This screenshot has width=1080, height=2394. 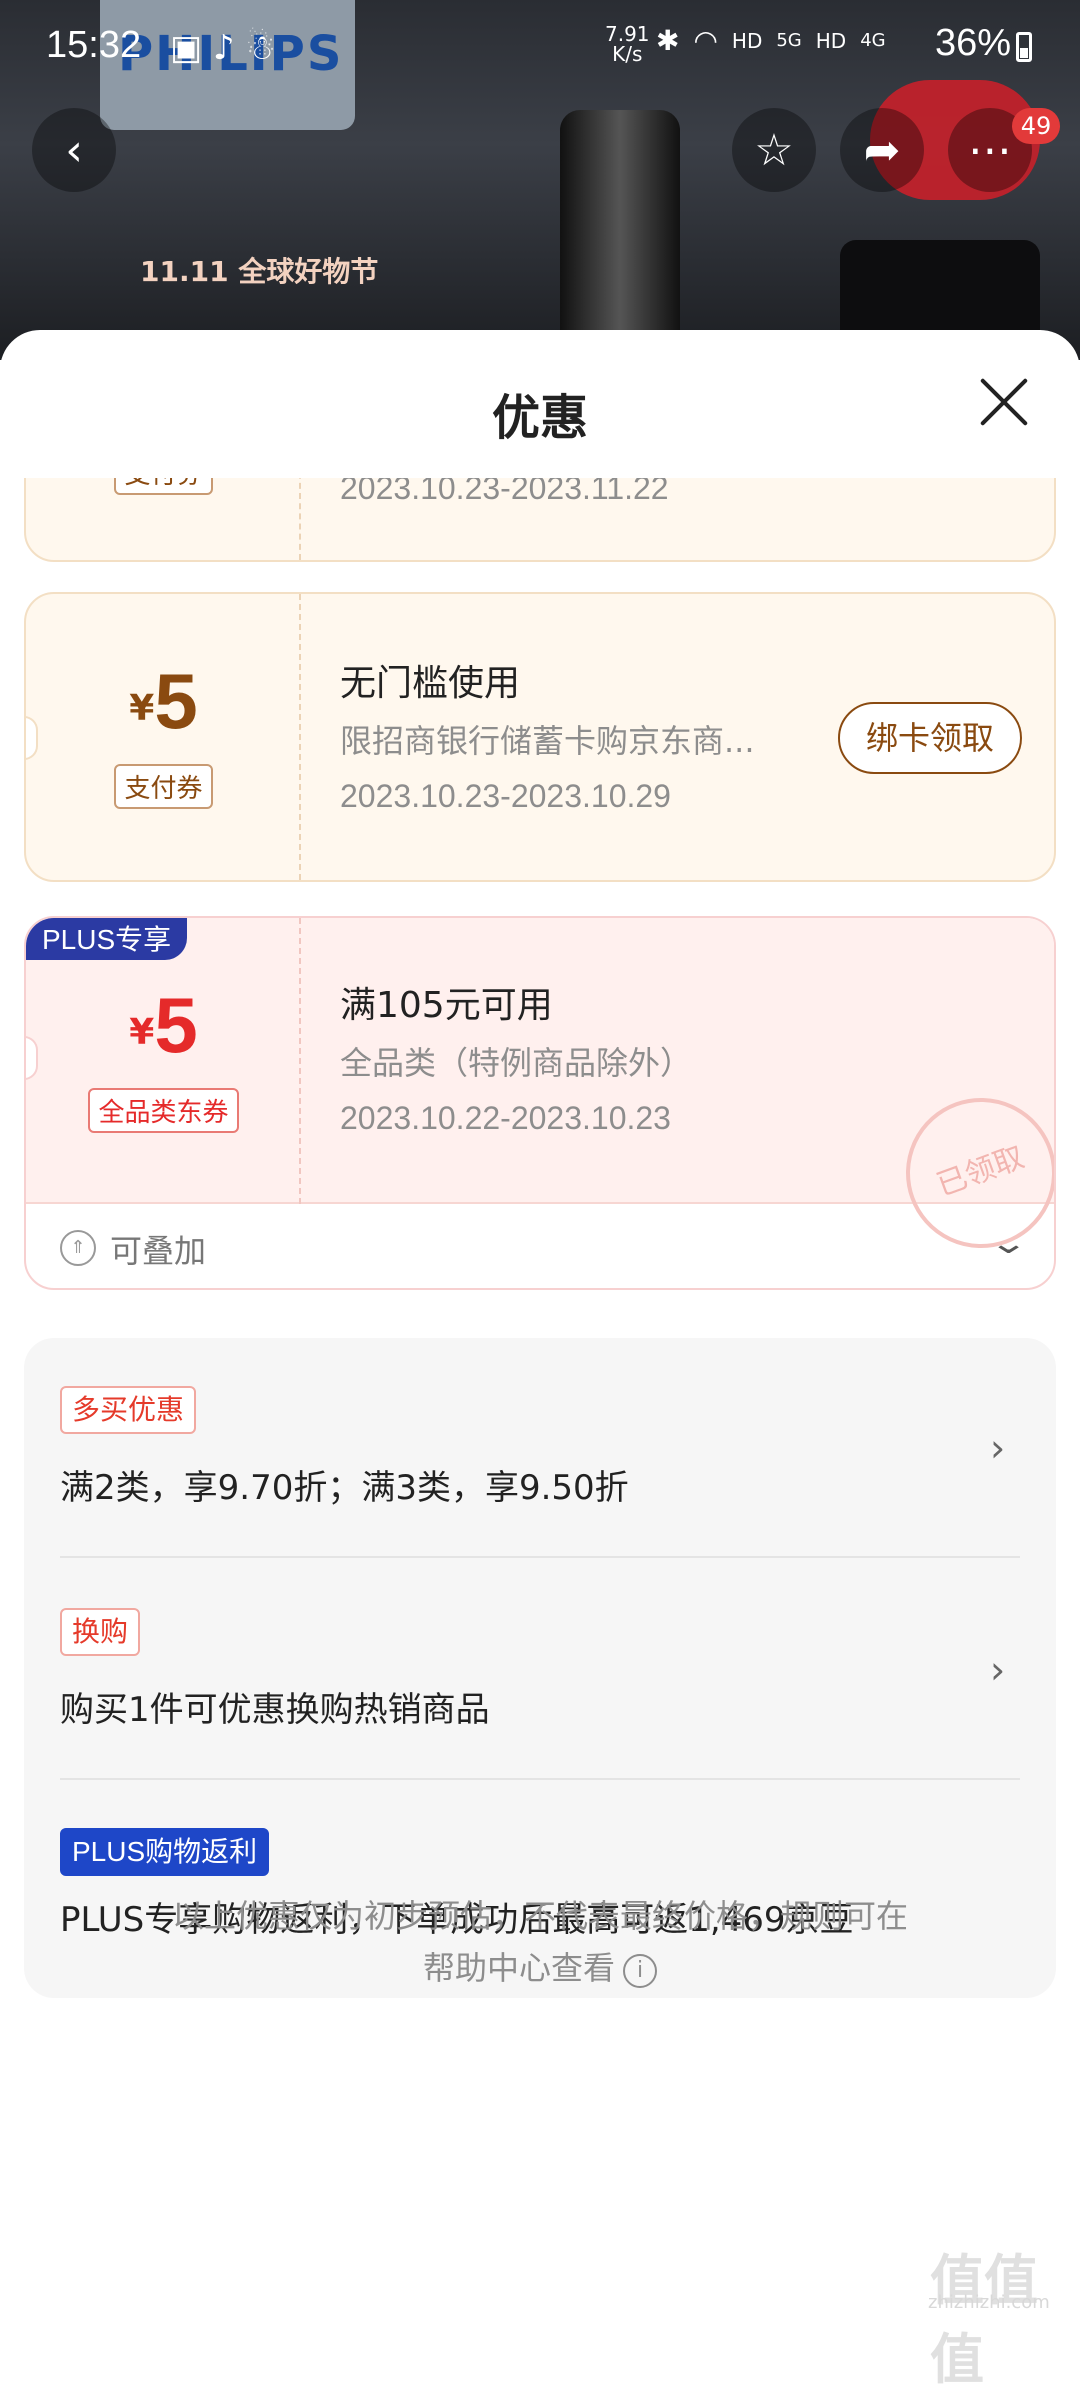 I want to click on status-right-icons: ✱ ◠ HD 5G HD 4G, so click(x=771, y=40).